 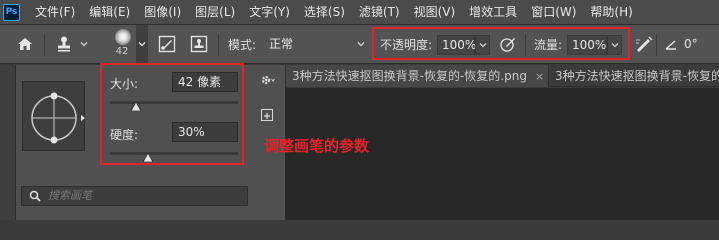 What do you see at coordinates (72, 44) in the screenshot?
I see `tool-preset-picker` at bounding box center [72, 44].